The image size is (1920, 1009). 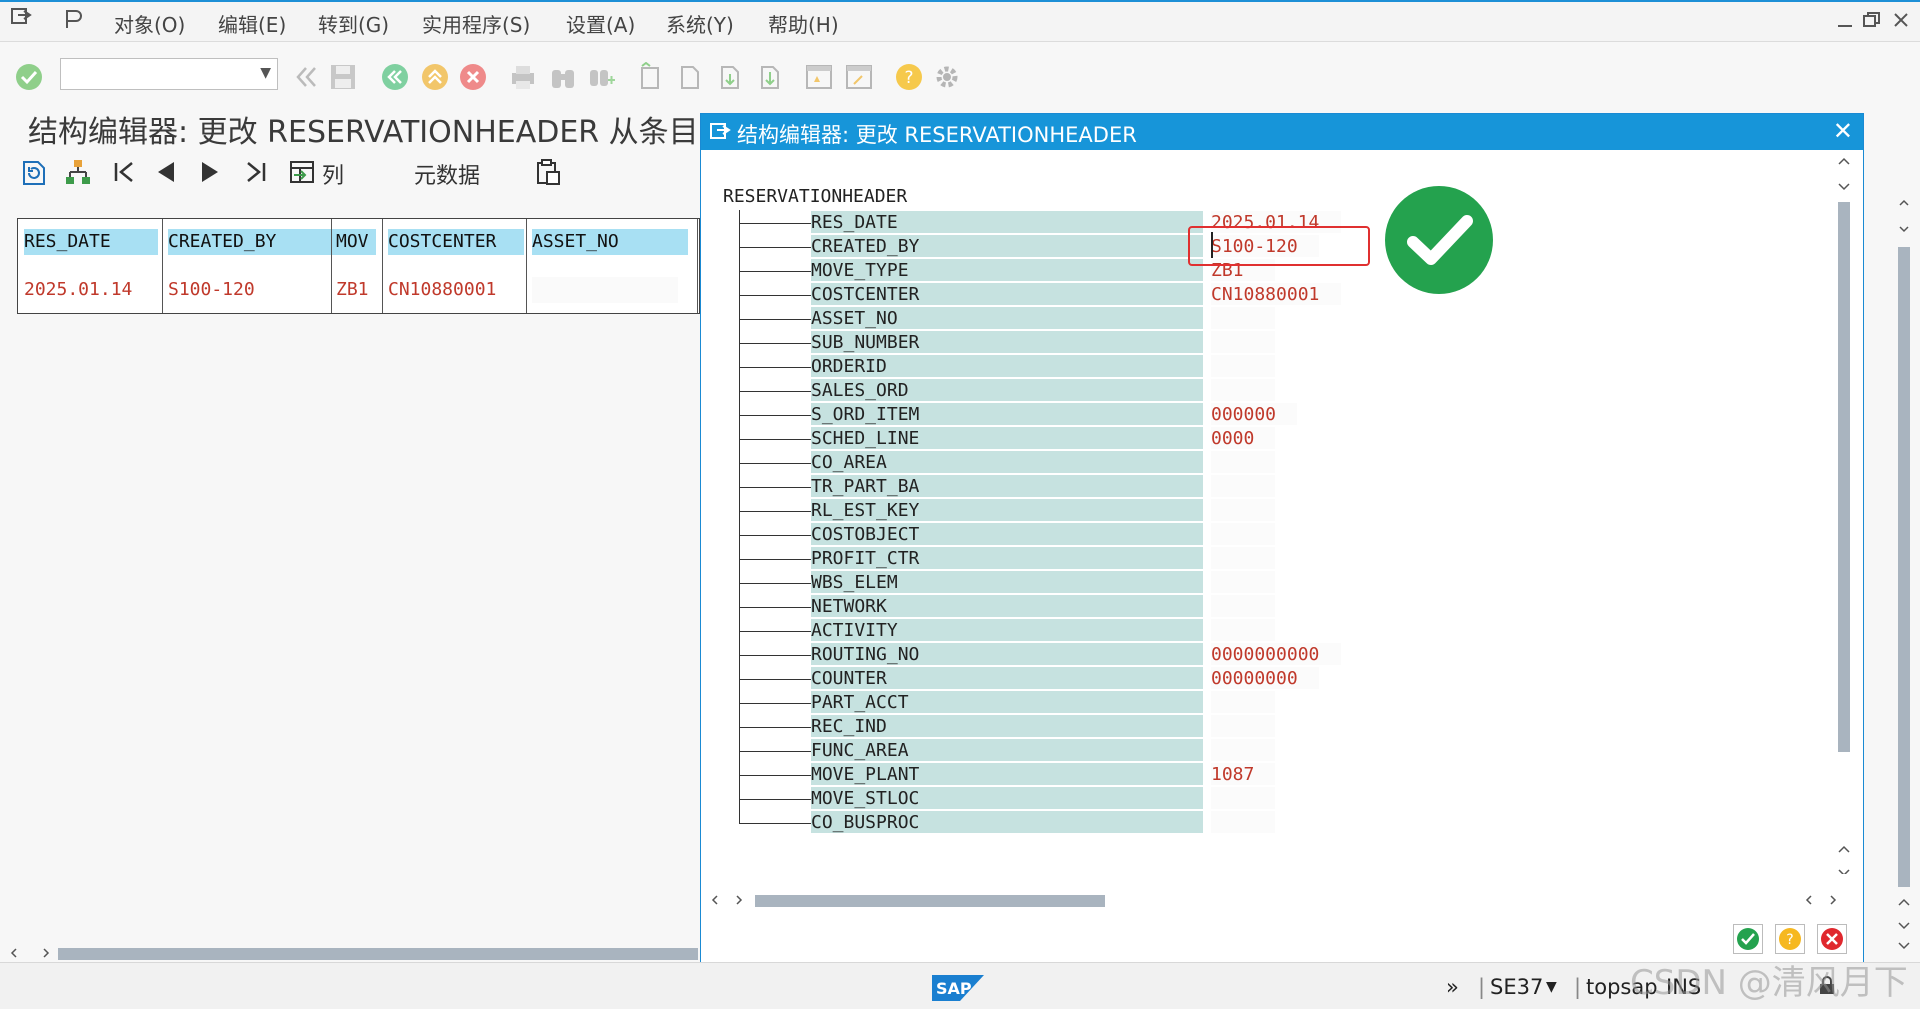 I want to click on command-field: ▼, so click(x=169, y=74).